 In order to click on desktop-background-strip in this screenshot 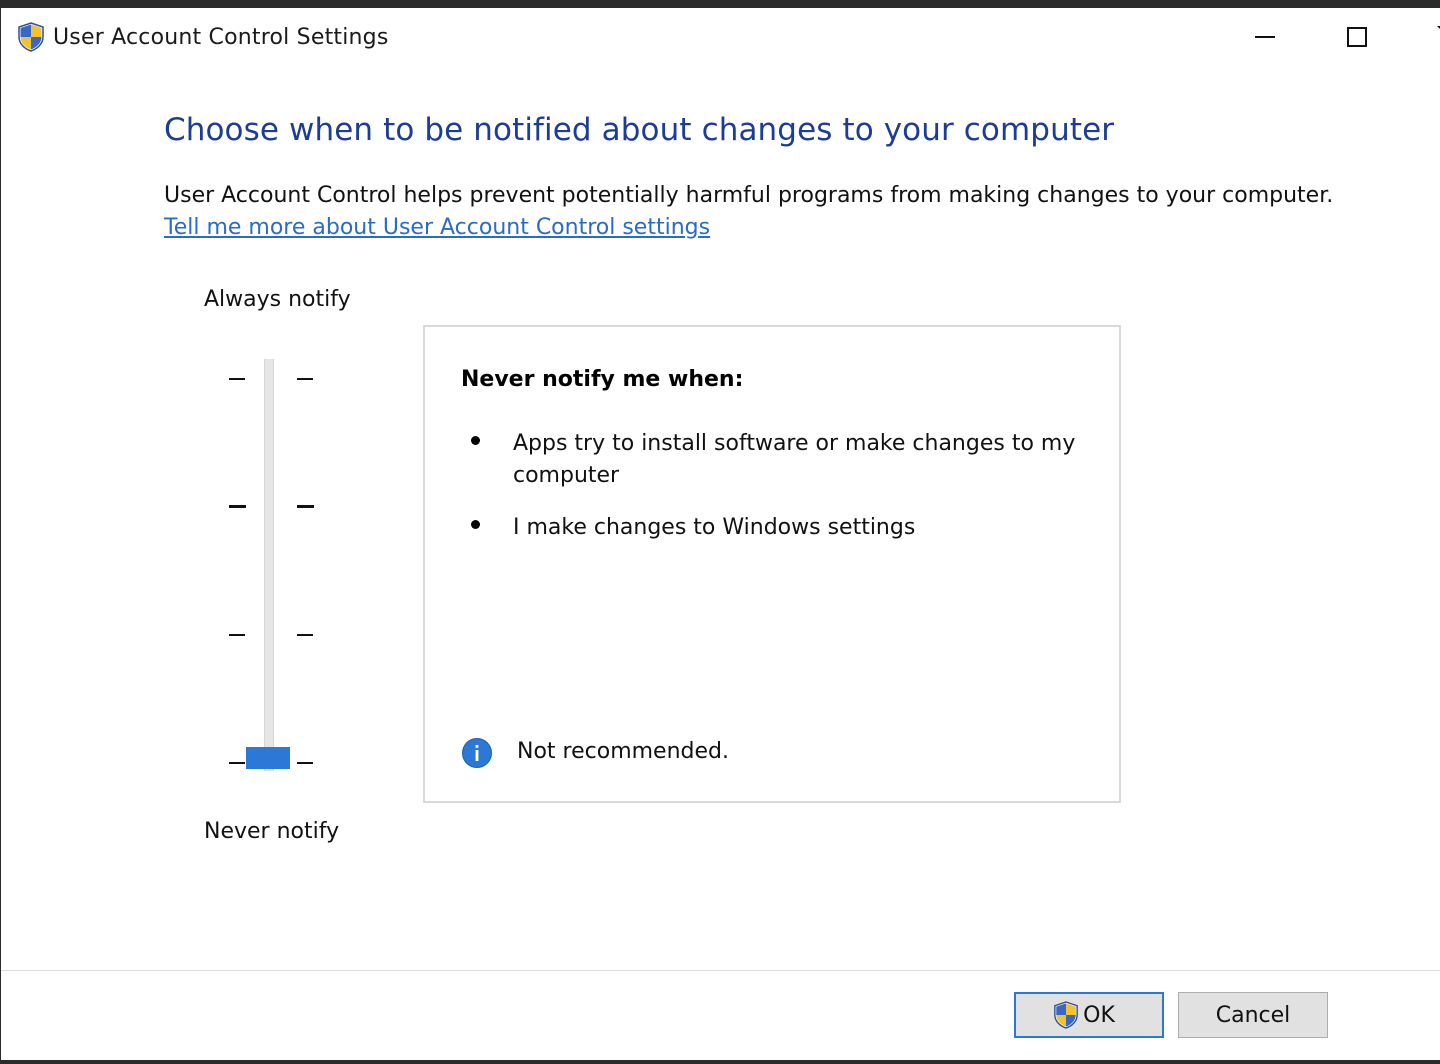, I will do `click(720, 1062)`.